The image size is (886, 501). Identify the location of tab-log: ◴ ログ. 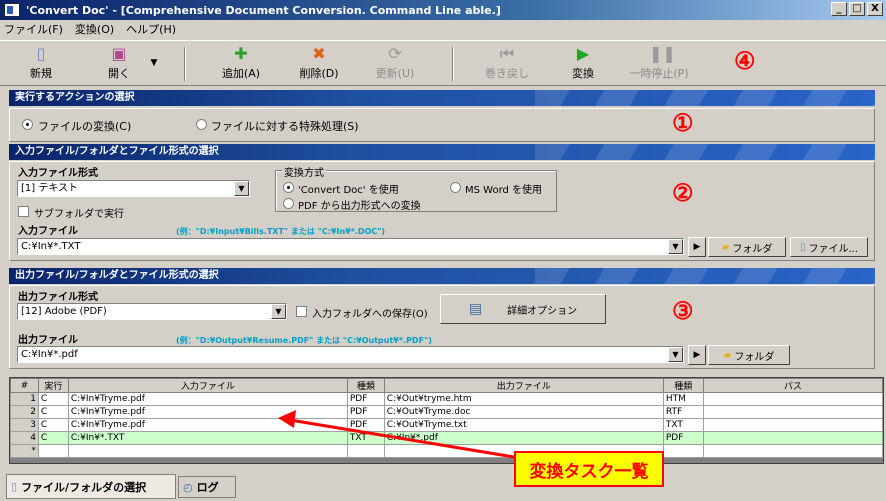
(207, 487).